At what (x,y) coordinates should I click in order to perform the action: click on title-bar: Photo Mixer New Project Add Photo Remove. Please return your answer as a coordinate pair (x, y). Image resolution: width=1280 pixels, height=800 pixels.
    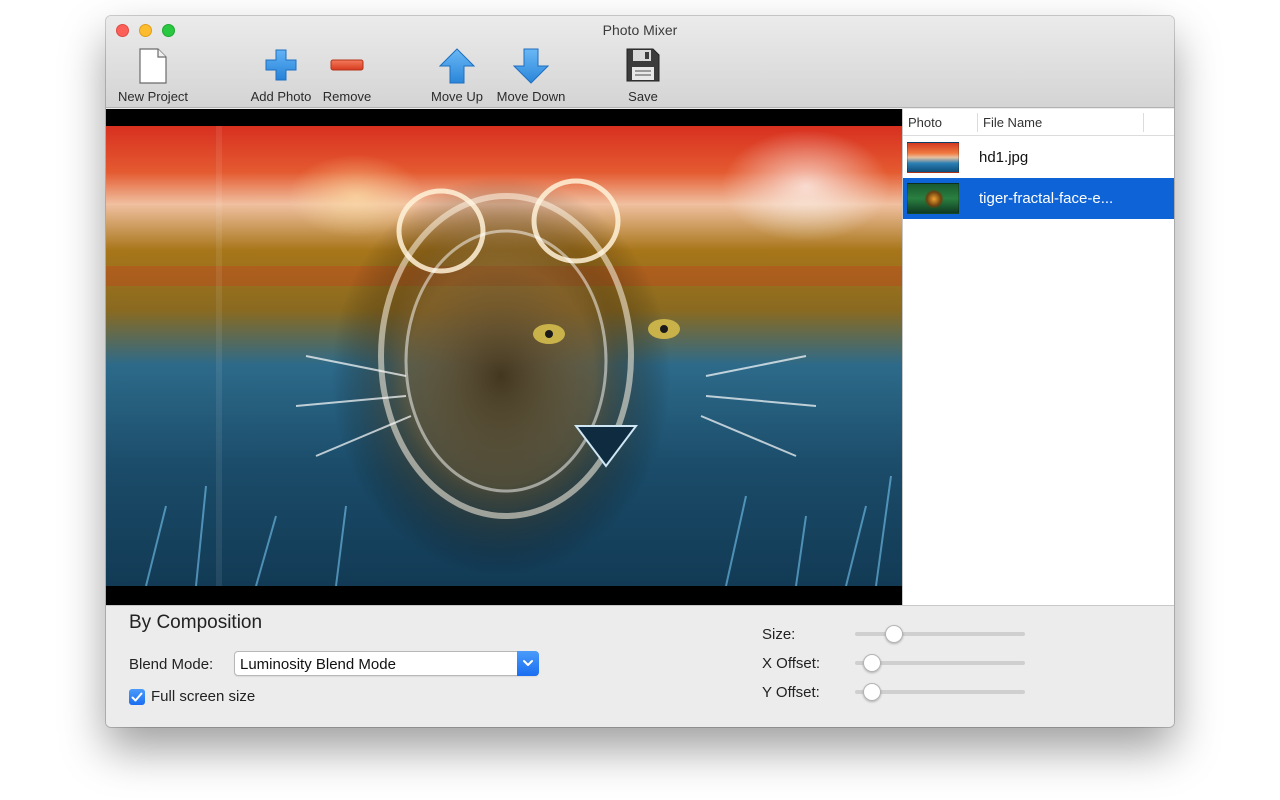
    Looking at the image, I should click on (640, 62).